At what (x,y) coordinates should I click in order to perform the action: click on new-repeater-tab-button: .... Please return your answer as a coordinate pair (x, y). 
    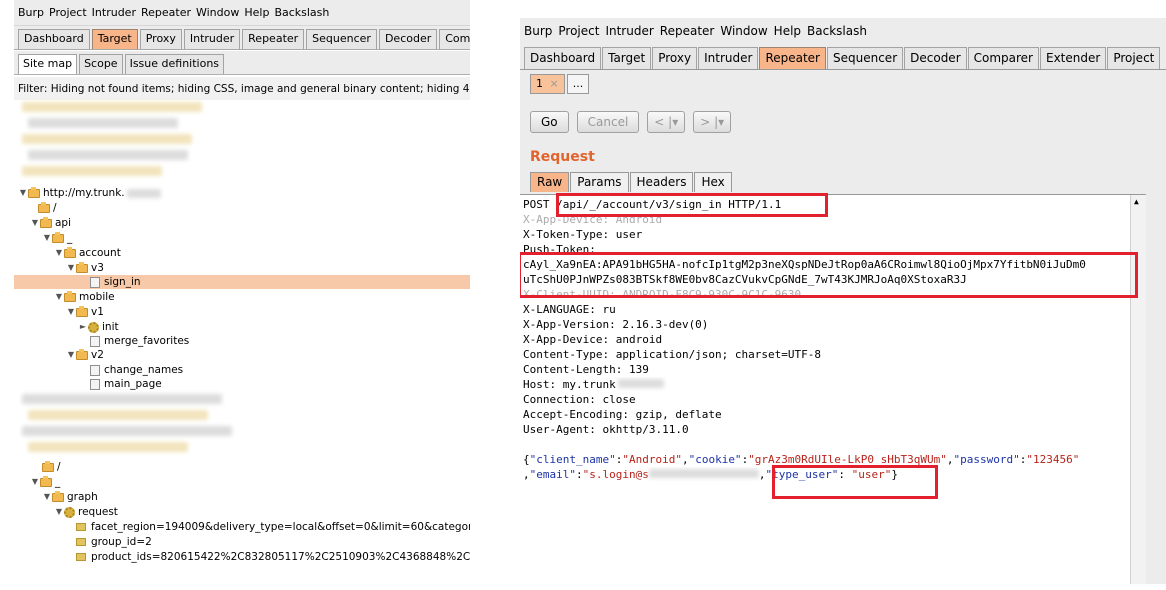
    Looking at the image, I should click on (578, 84).